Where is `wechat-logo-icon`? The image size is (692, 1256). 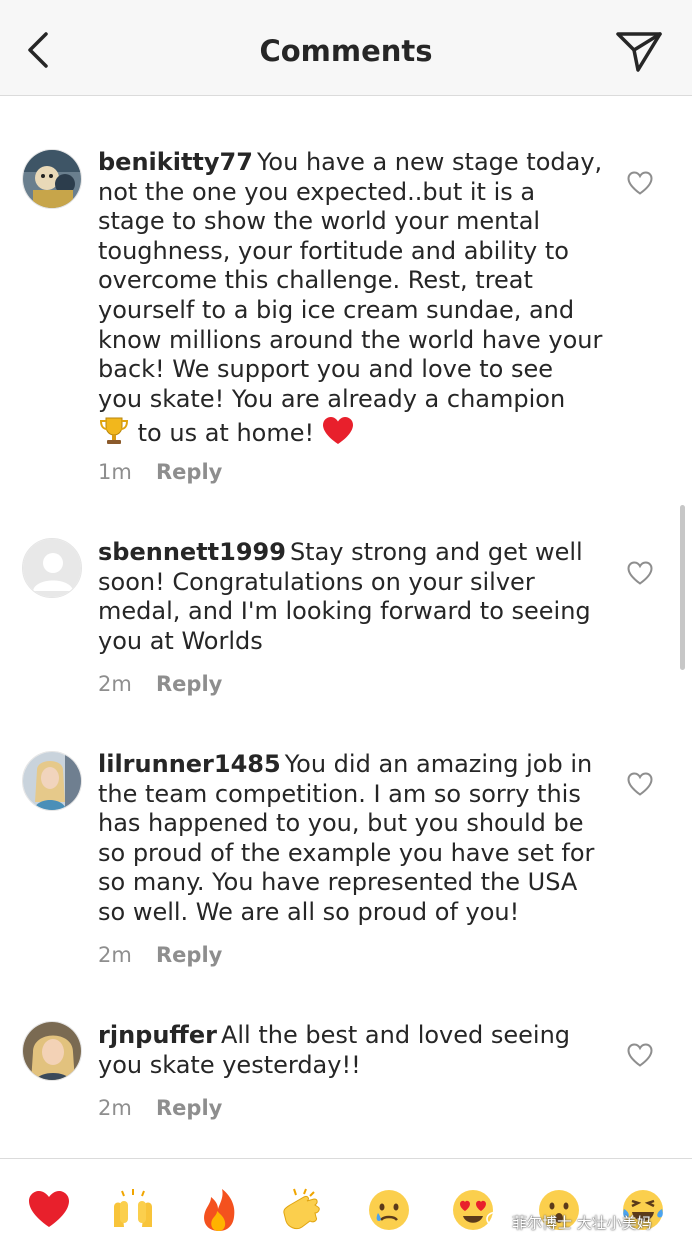
wechat-logo-icon is located at coordinates (498, 1220).